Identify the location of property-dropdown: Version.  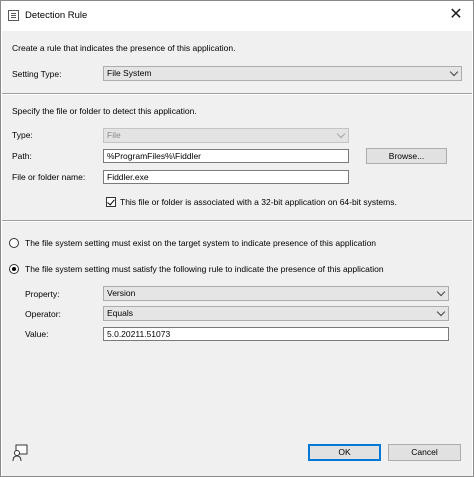
(276, 293).